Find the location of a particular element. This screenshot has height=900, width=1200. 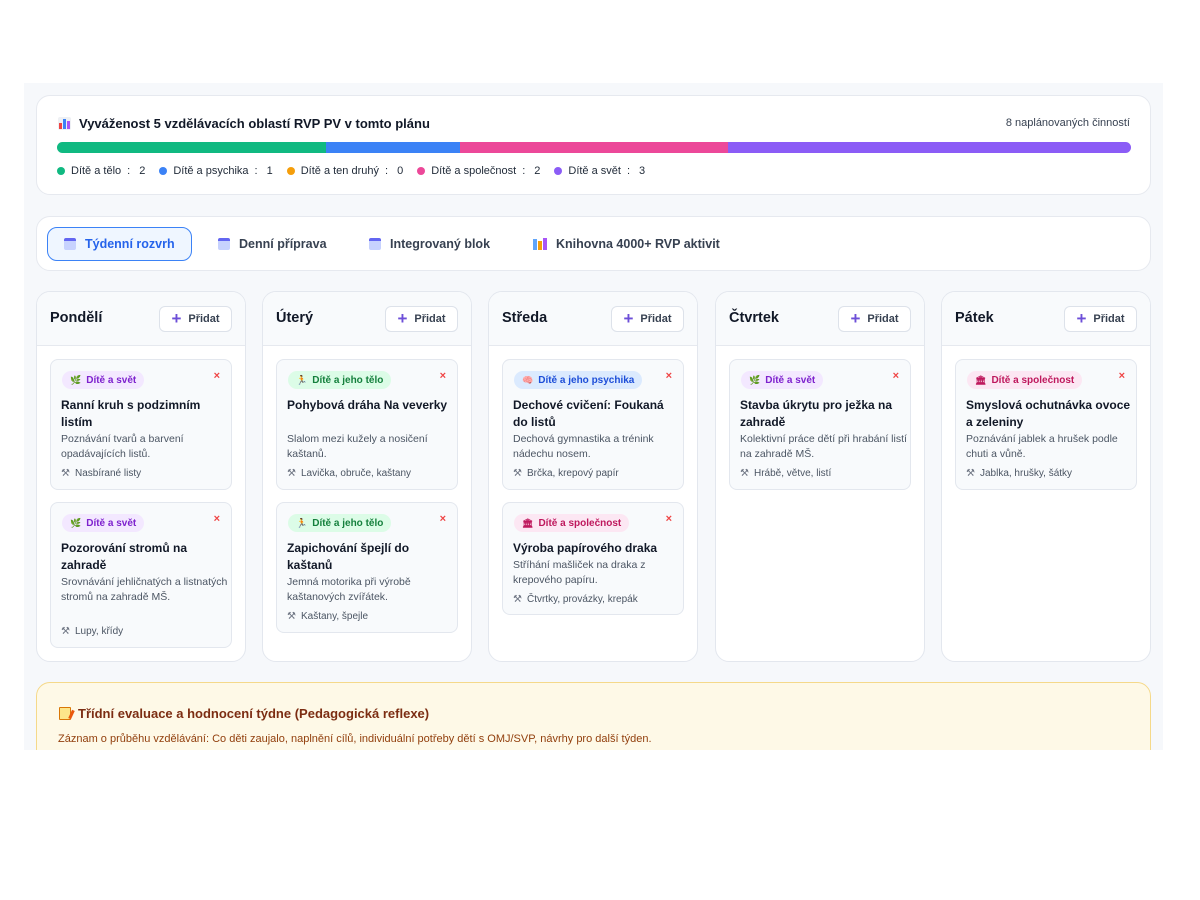

plus-icon: + is located at coordinates (1081, 318).